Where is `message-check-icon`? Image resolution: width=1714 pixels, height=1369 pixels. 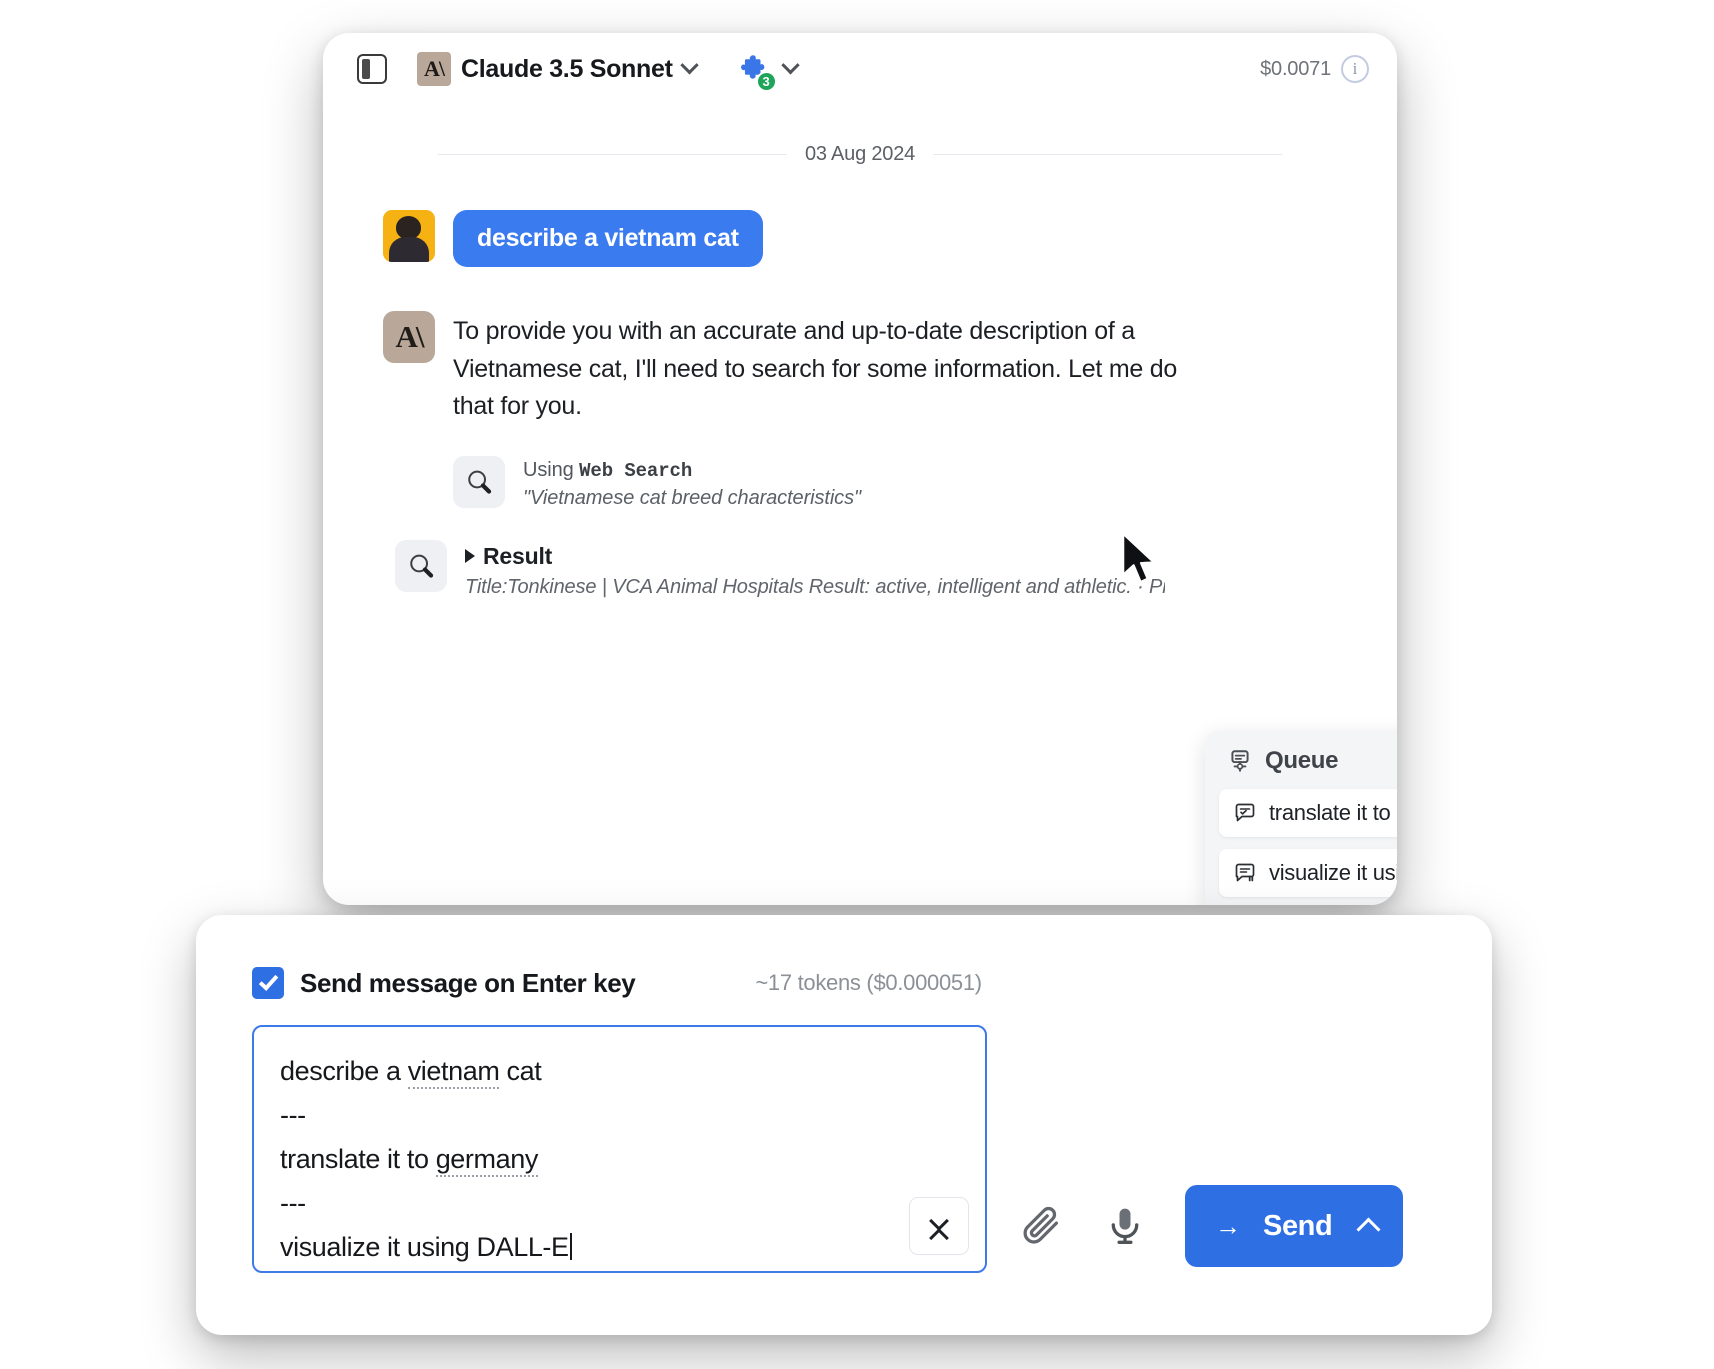 message-check-icon is located at coordinates (1245, 812).